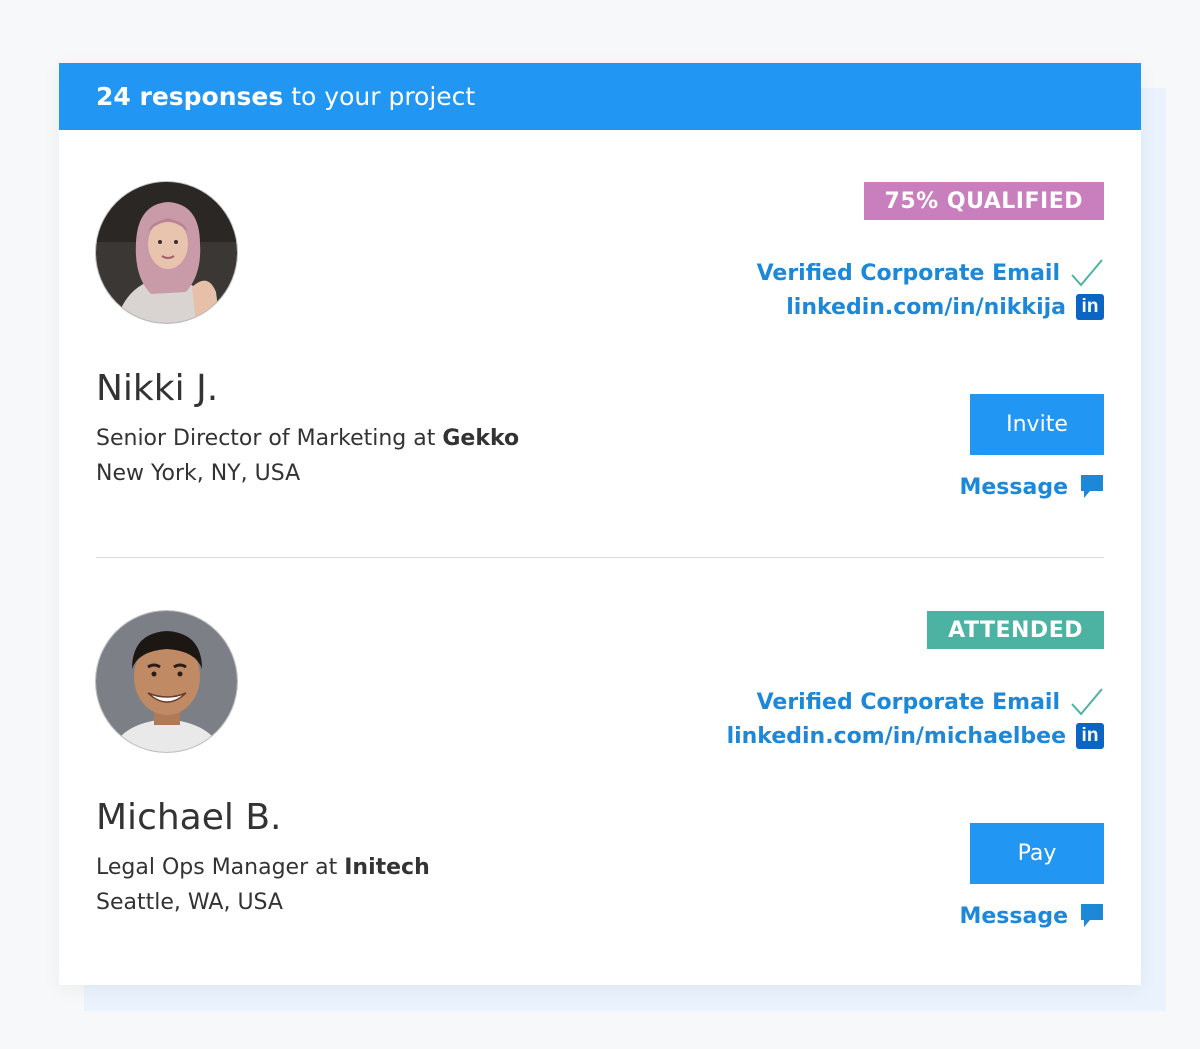  Describe the element at coordinates (217, 867) in the screenshot. I see `respondent-role: Legal Ops Manager at` at that location.